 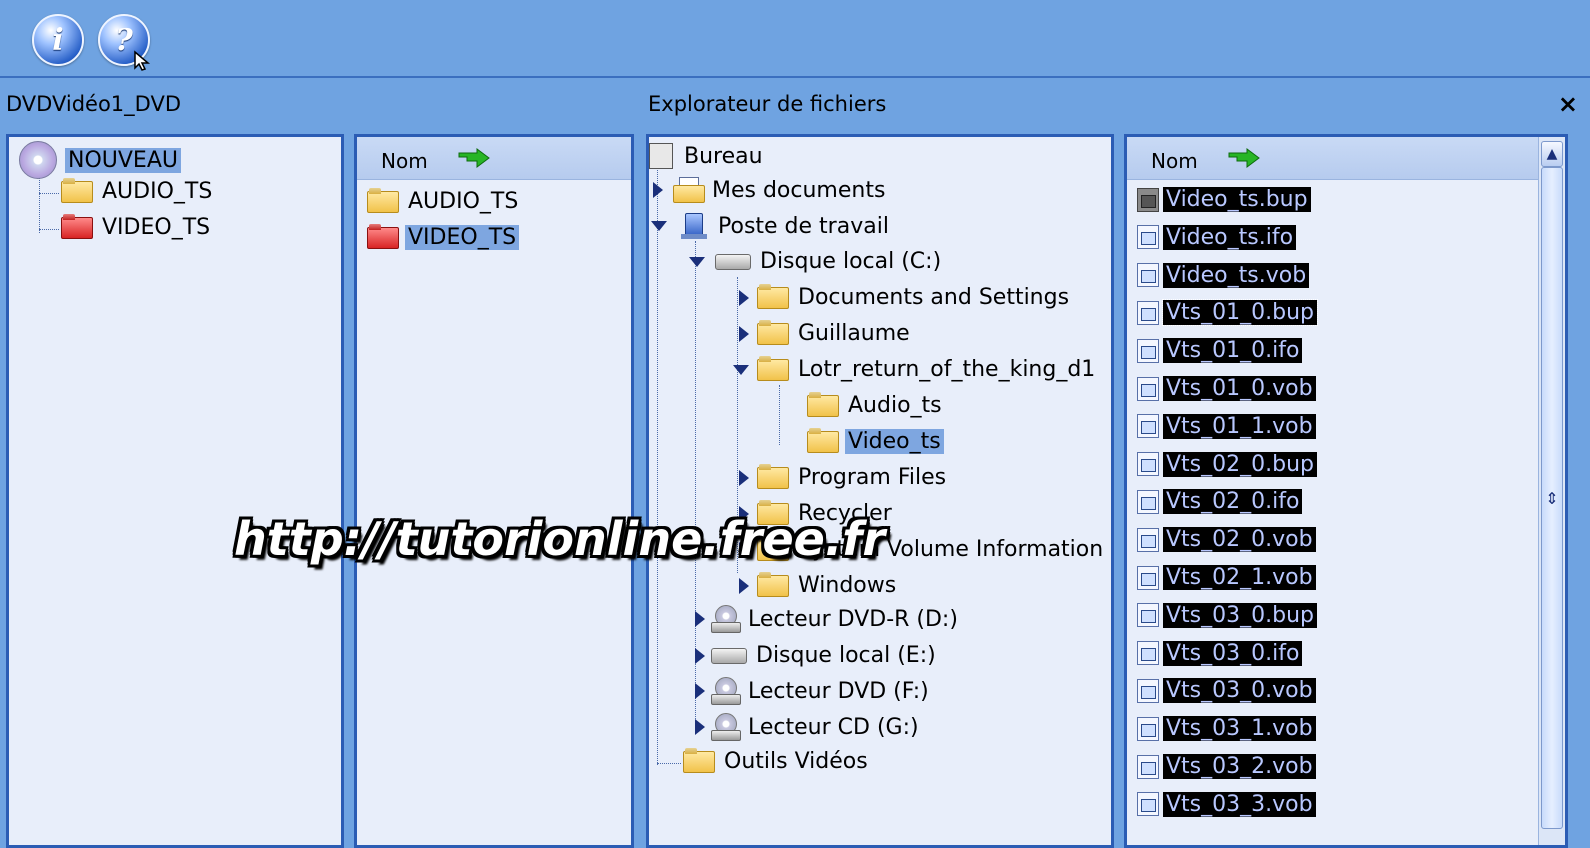 I want to click on list-item-label: VIDEO_TS, so click(x=462, y=237).